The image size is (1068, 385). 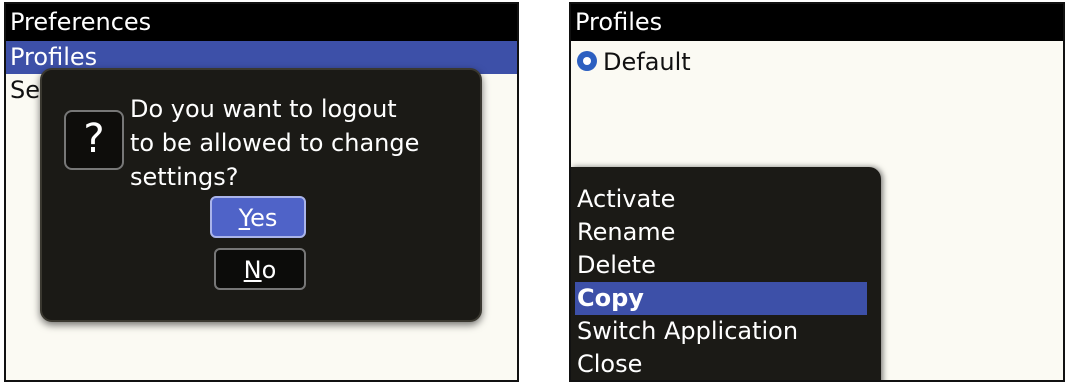 I want to click on profile-default-option: Default, so click(x=634, y=62).